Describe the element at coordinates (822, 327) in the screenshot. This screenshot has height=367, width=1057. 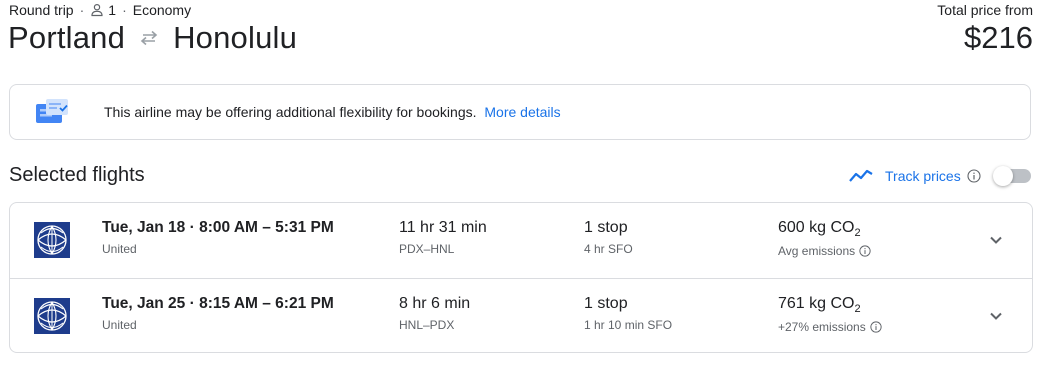
I see `emissions-note: +27% emissions` at that location.